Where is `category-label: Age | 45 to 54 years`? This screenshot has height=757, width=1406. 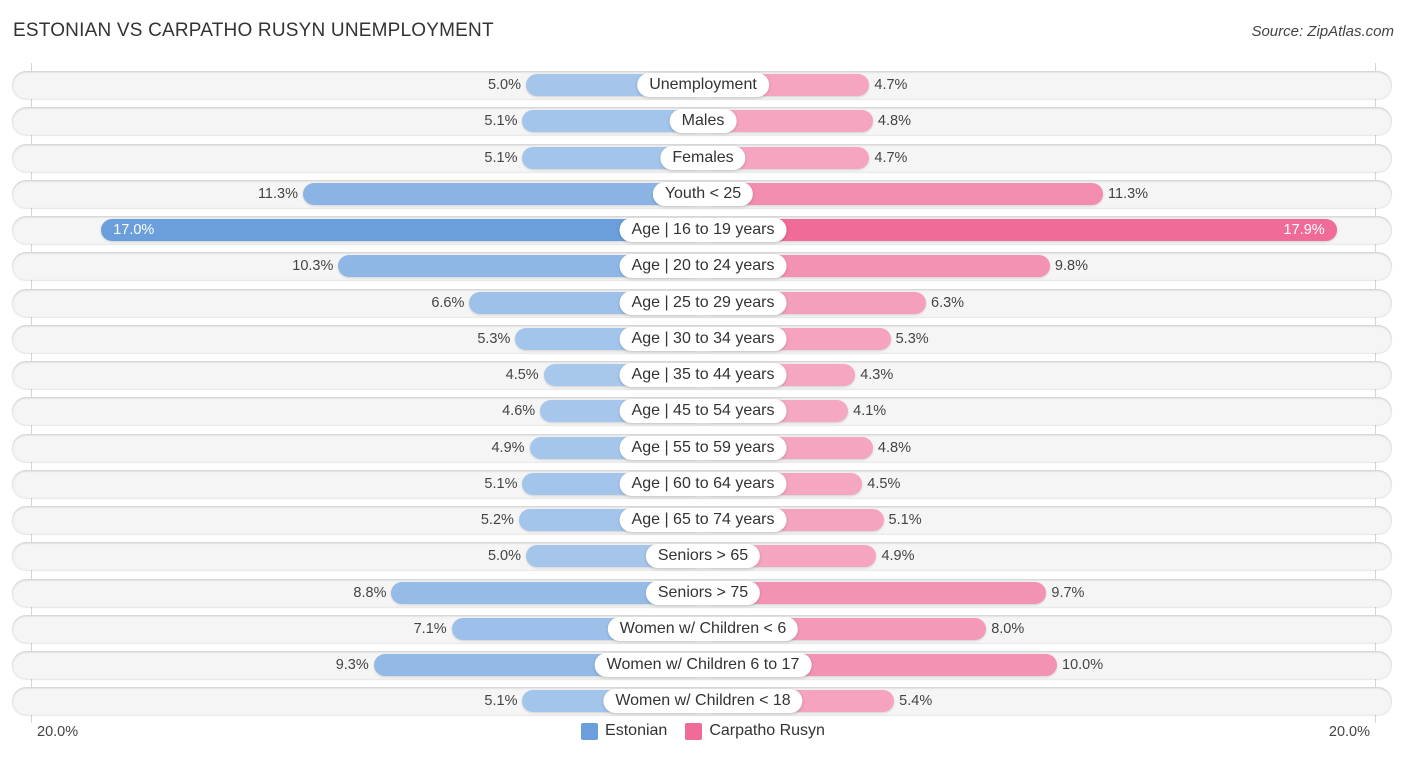 category-label: Age | 45 to 54 years is located at coordinates (703, 411).